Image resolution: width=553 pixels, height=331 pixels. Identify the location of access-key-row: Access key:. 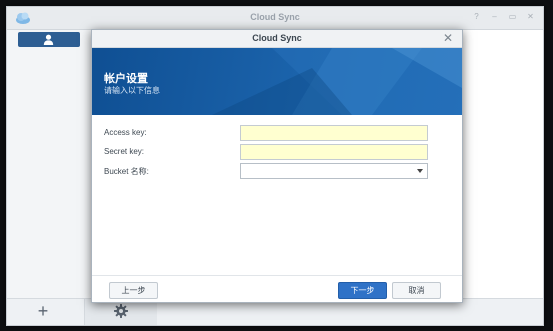
(277, 133).